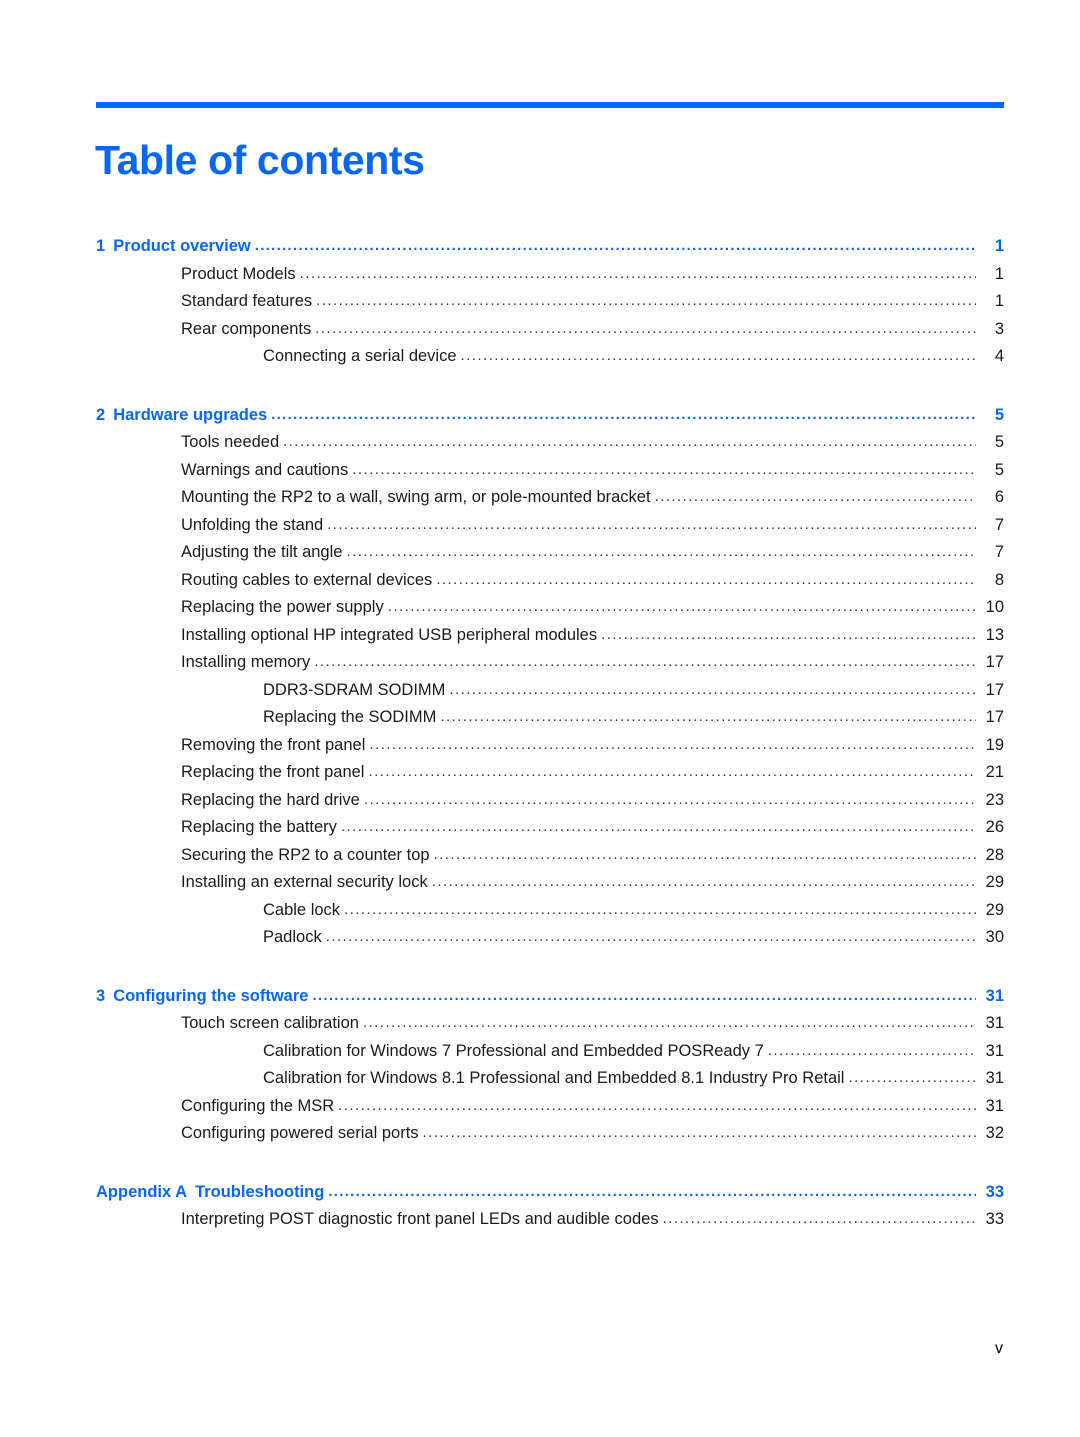 This screenshot has width=1080, height=1437. What do you see at coordinates (307, 579) in the screenshot?
I see `toc-entry-text: Routing cables to external devices` at bounding box center [307, 579].